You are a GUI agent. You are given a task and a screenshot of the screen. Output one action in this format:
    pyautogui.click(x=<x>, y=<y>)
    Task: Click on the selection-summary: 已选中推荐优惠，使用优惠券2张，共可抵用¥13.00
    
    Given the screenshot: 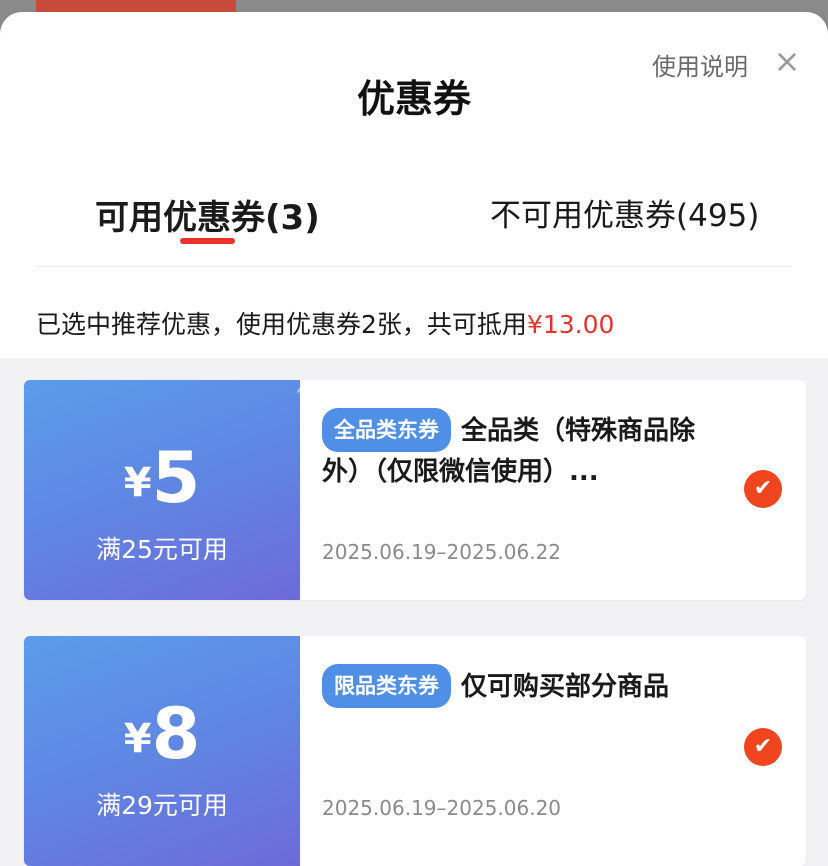 What is the action you would take?
    pyautogui.click(x=325, y=323)
    